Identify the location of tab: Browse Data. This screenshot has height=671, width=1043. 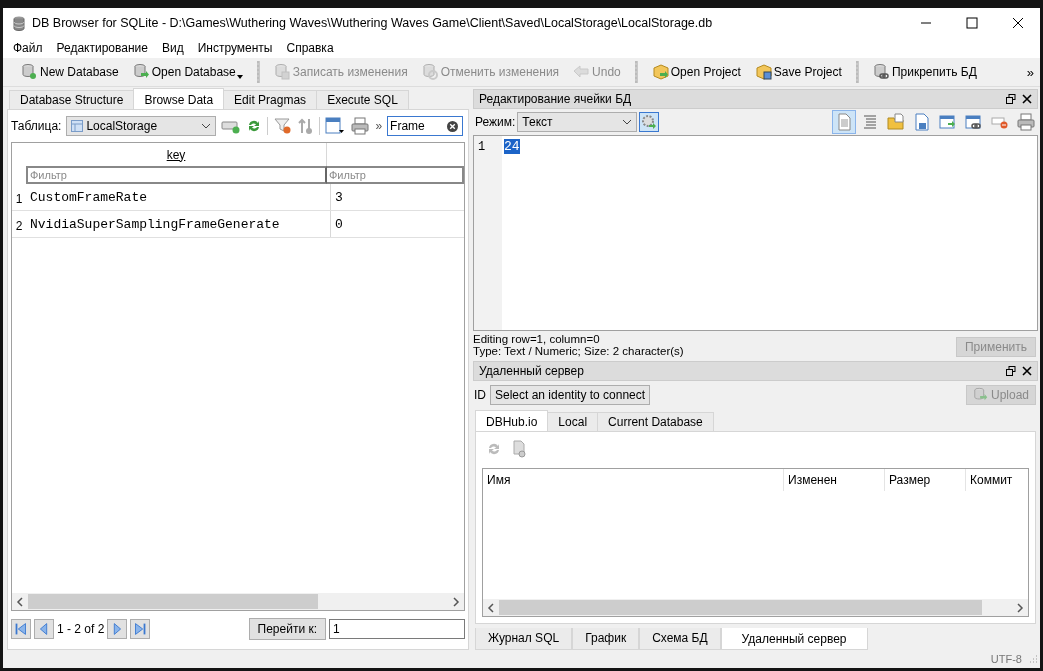
(179, 98).